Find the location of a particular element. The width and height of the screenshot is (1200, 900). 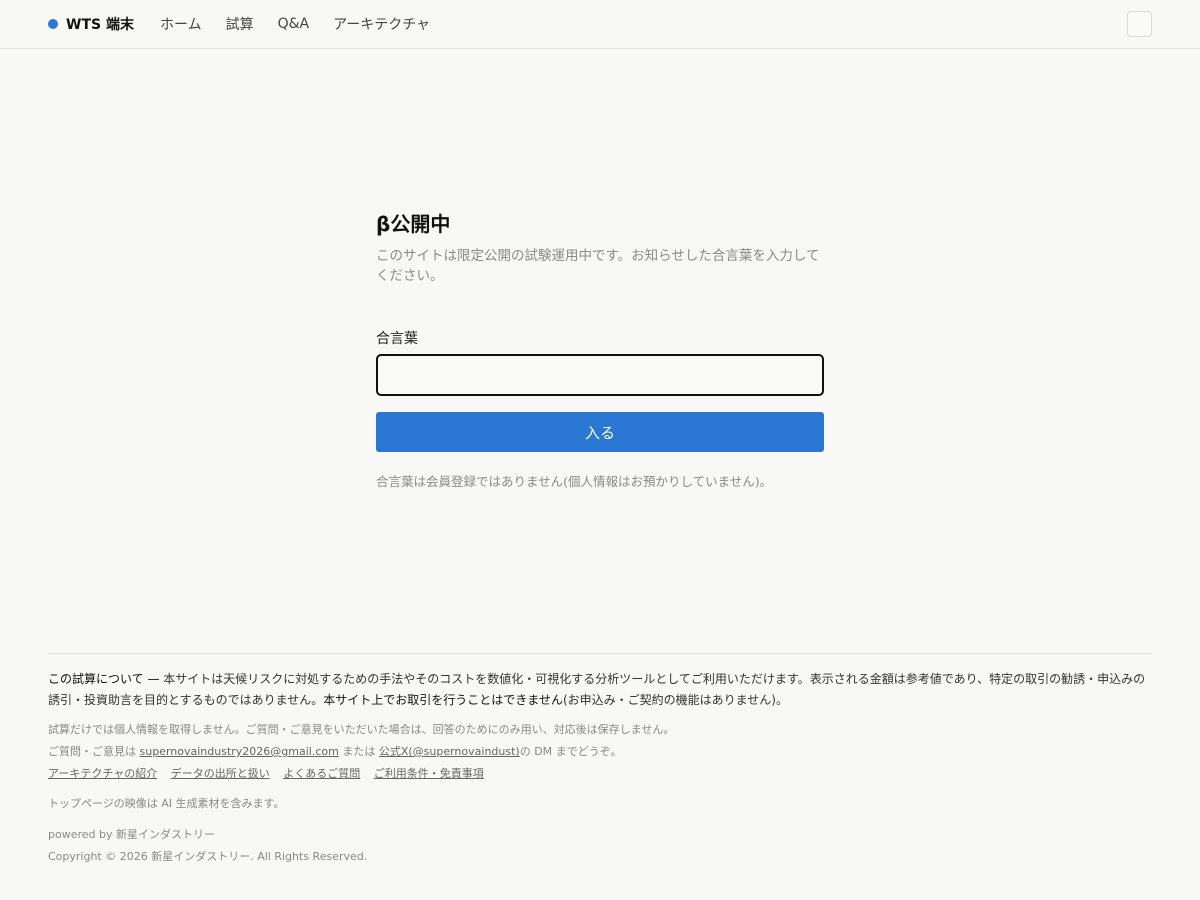

link-faq: よくあるご質問 is located at coordinates (321, 773).